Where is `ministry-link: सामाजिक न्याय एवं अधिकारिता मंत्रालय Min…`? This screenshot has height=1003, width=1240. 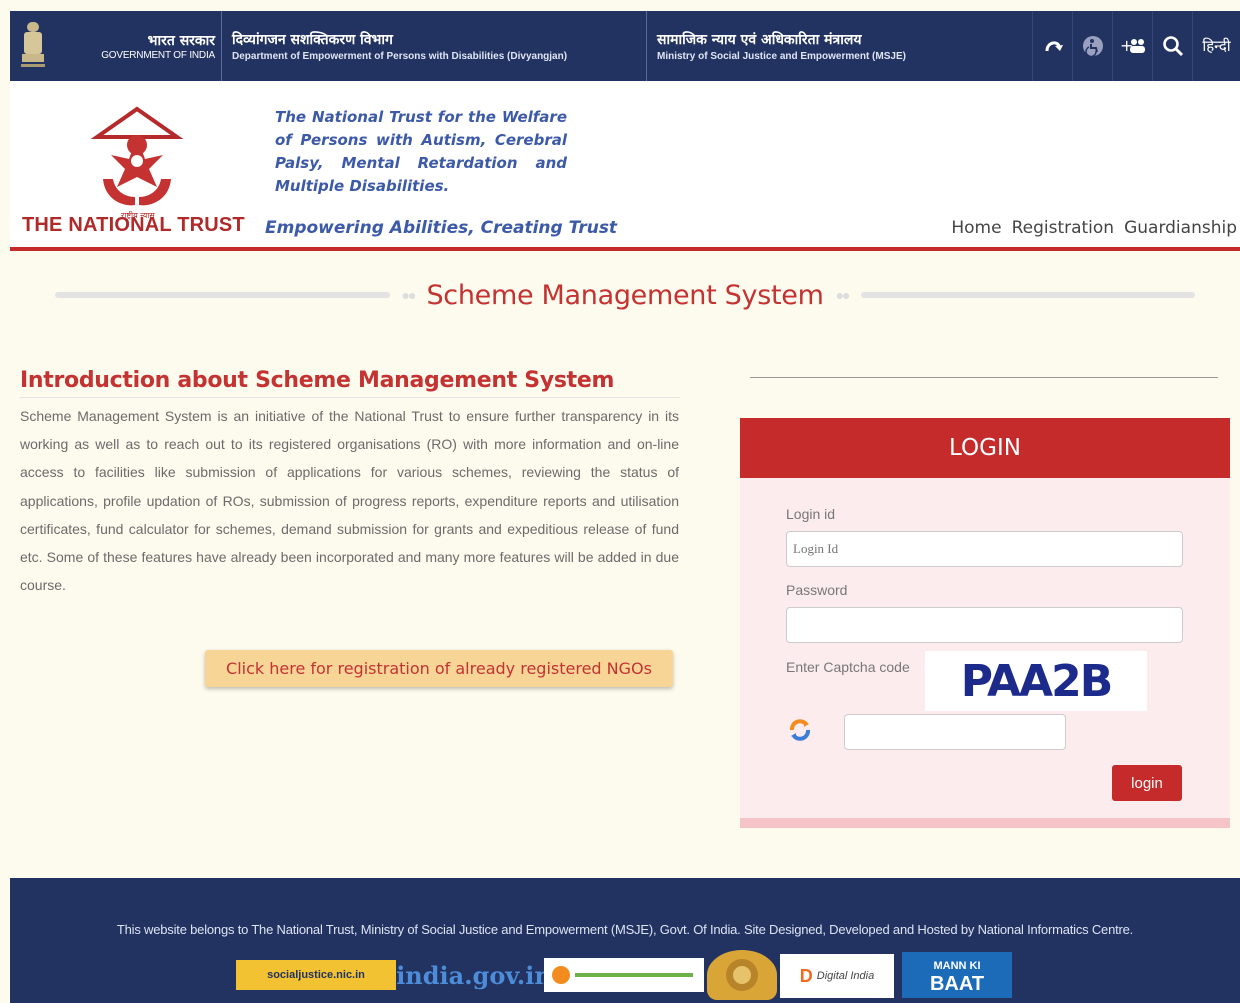
ministry-link: सामाजिक न्याय एवं अधिकारिता मंत्रालय Min… is located at coordinates (837, 46).